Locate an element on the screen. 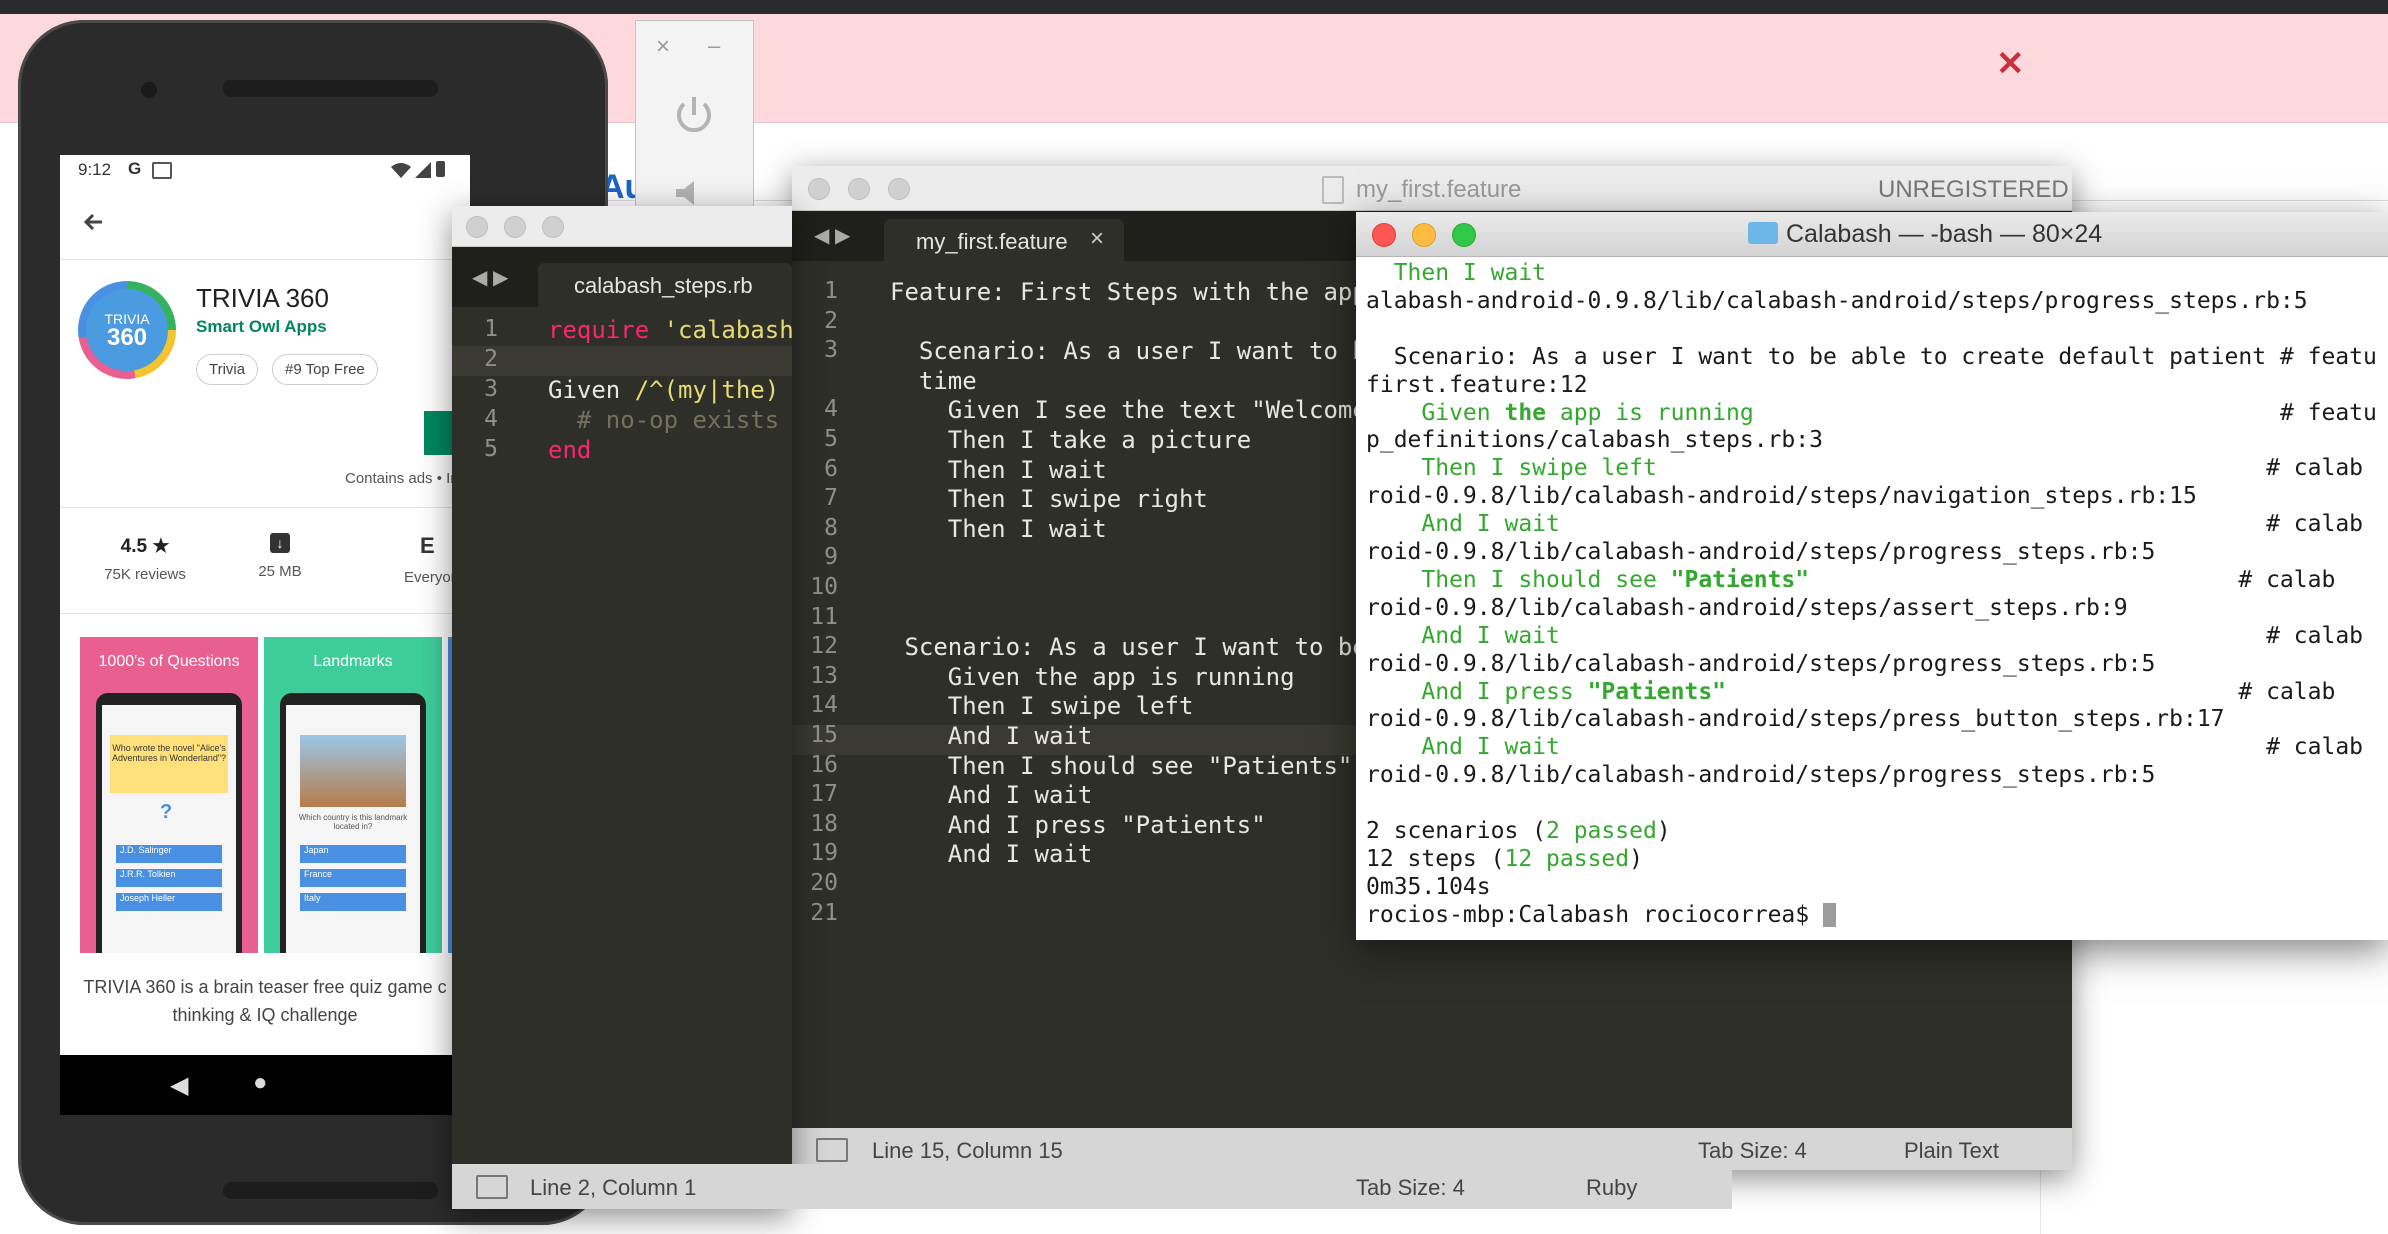 The height and width of the screenshot is (1234, 2388). line-number: 18 is located at coordinates (824, 823).